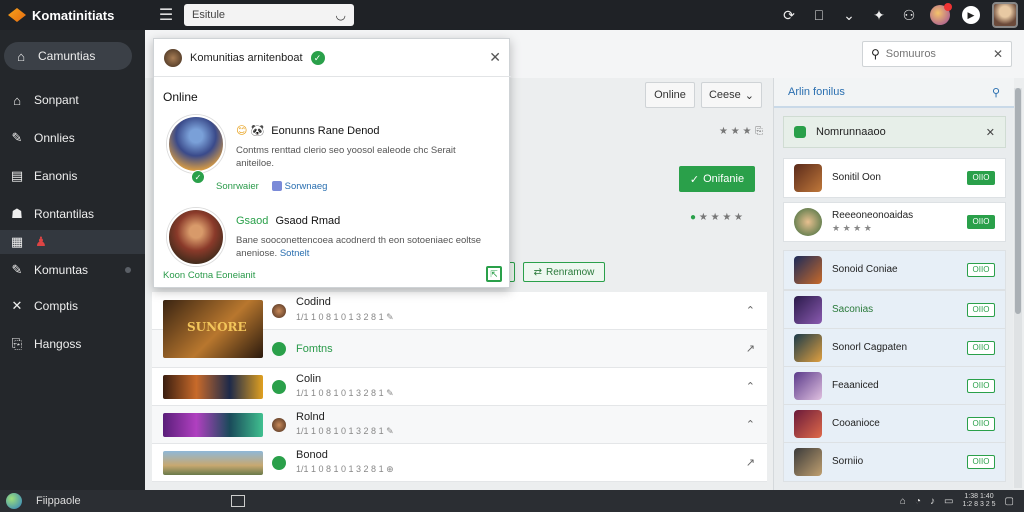  Describe the element at coordinates (894, 222) in the screenshot. I see `game-card: Reeeoneonoaidas ★ ★ ★ ★ OIIO` at that location.